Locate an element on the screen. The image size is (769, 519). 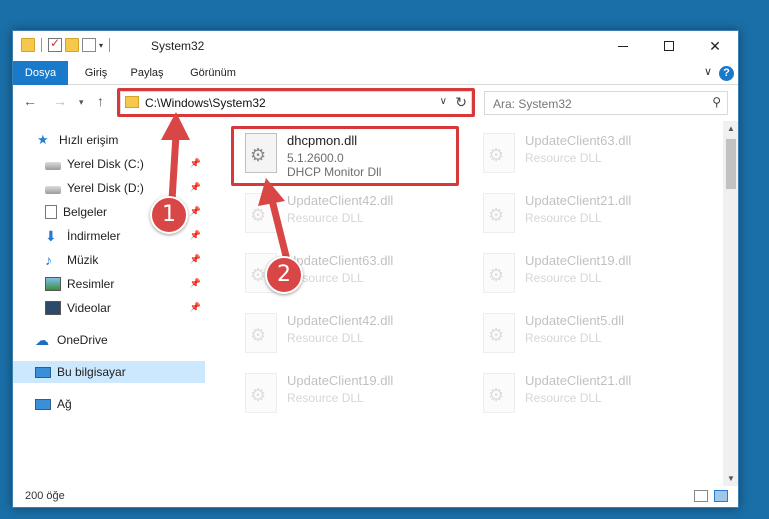
large-icons-view-icon is located at coordinates (721, 496).